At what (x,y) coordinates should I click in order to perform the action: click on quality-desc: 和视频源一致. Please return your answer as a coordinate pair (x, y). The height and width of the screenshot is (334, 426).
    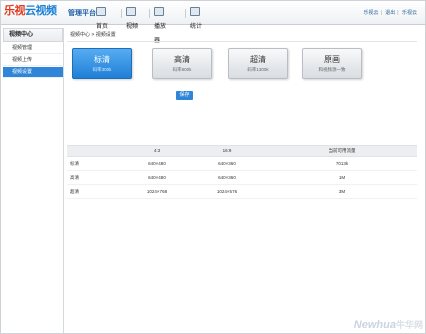
    Looking at the image, I should click on (332, 69).